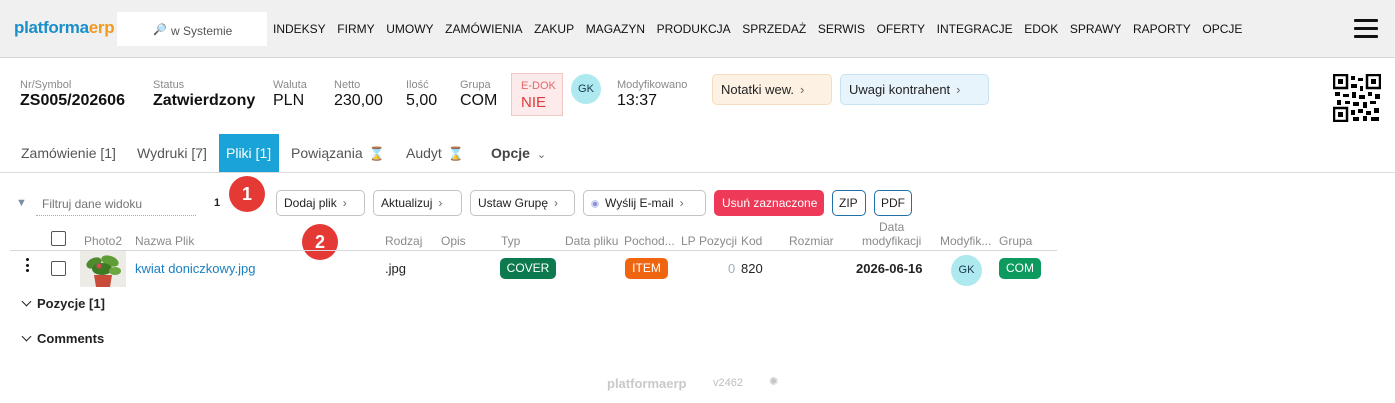 The height and width of the screenshot is (403, 1395). What do you see at coordinates (591, 241) in the screenshot?
I see `column-header-file-date: Data pliku` at bounding box center [591, 241].